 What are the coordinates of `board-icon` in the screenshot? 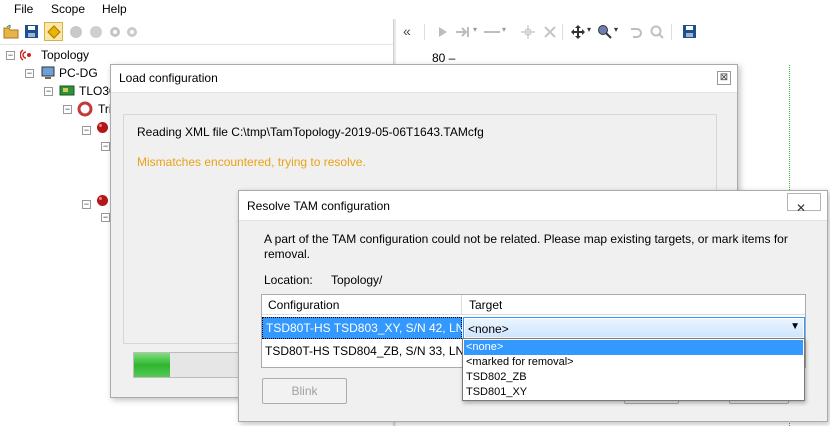 It's located at (67, 90).